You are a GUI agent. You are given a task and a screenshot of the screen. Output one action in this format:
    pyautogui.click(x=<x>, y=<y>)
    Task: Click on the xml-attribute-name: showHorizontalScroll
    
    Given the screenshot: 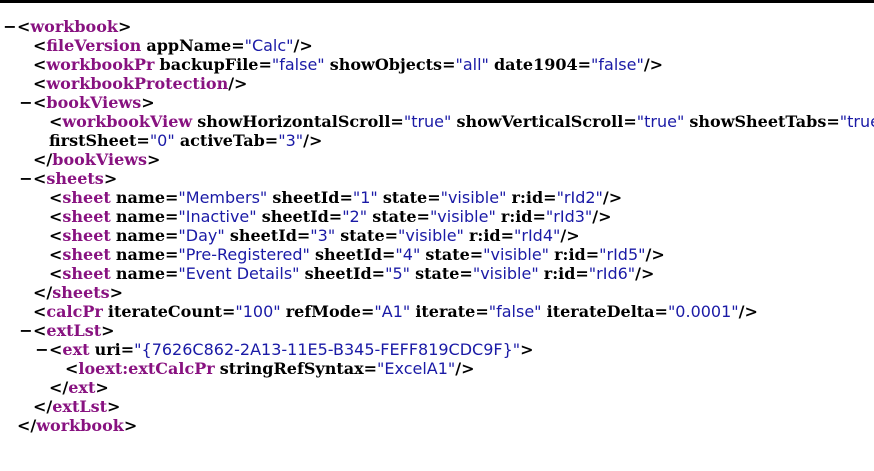 What is the action you would take?
    pyautogui.click(x=294, y=121)
    